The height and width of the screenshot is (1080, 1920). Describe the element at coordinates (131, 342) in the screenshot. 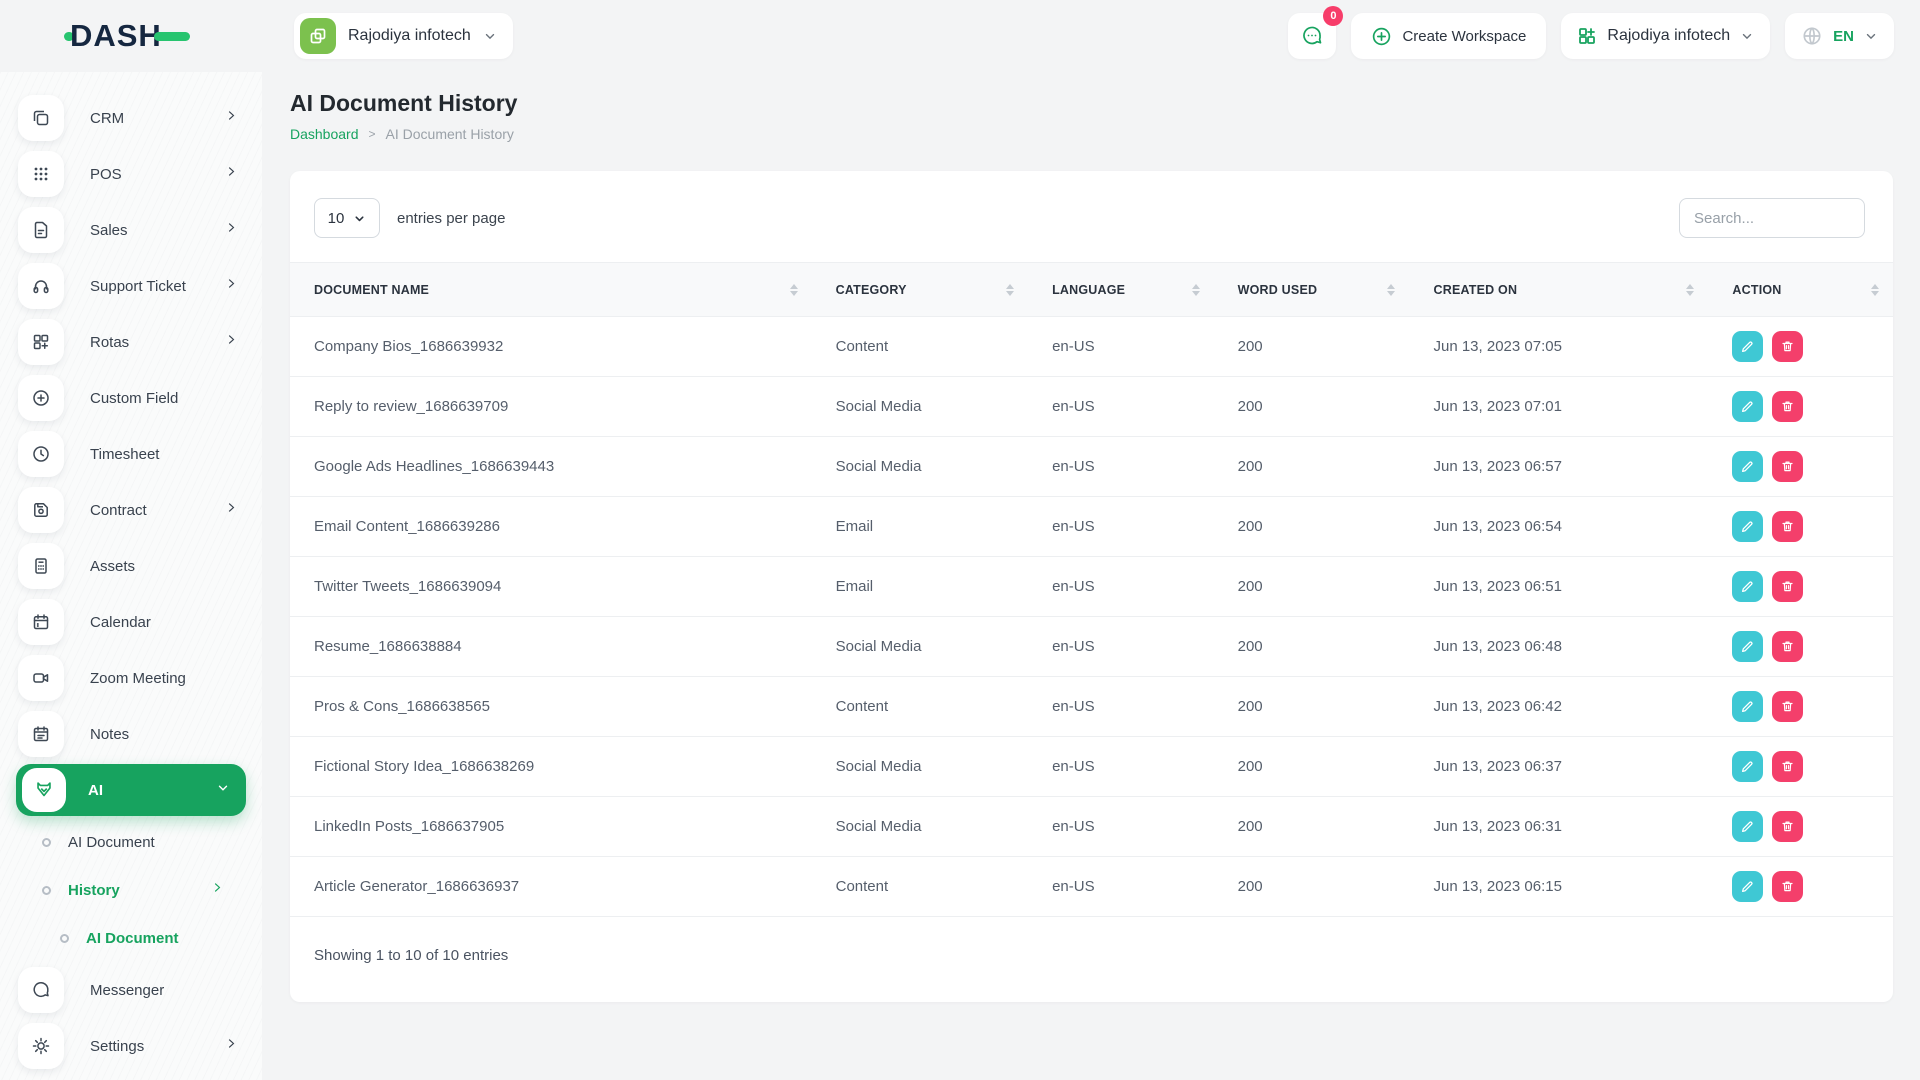

I see `sidebar-item-rotas: Rotas` at that location.